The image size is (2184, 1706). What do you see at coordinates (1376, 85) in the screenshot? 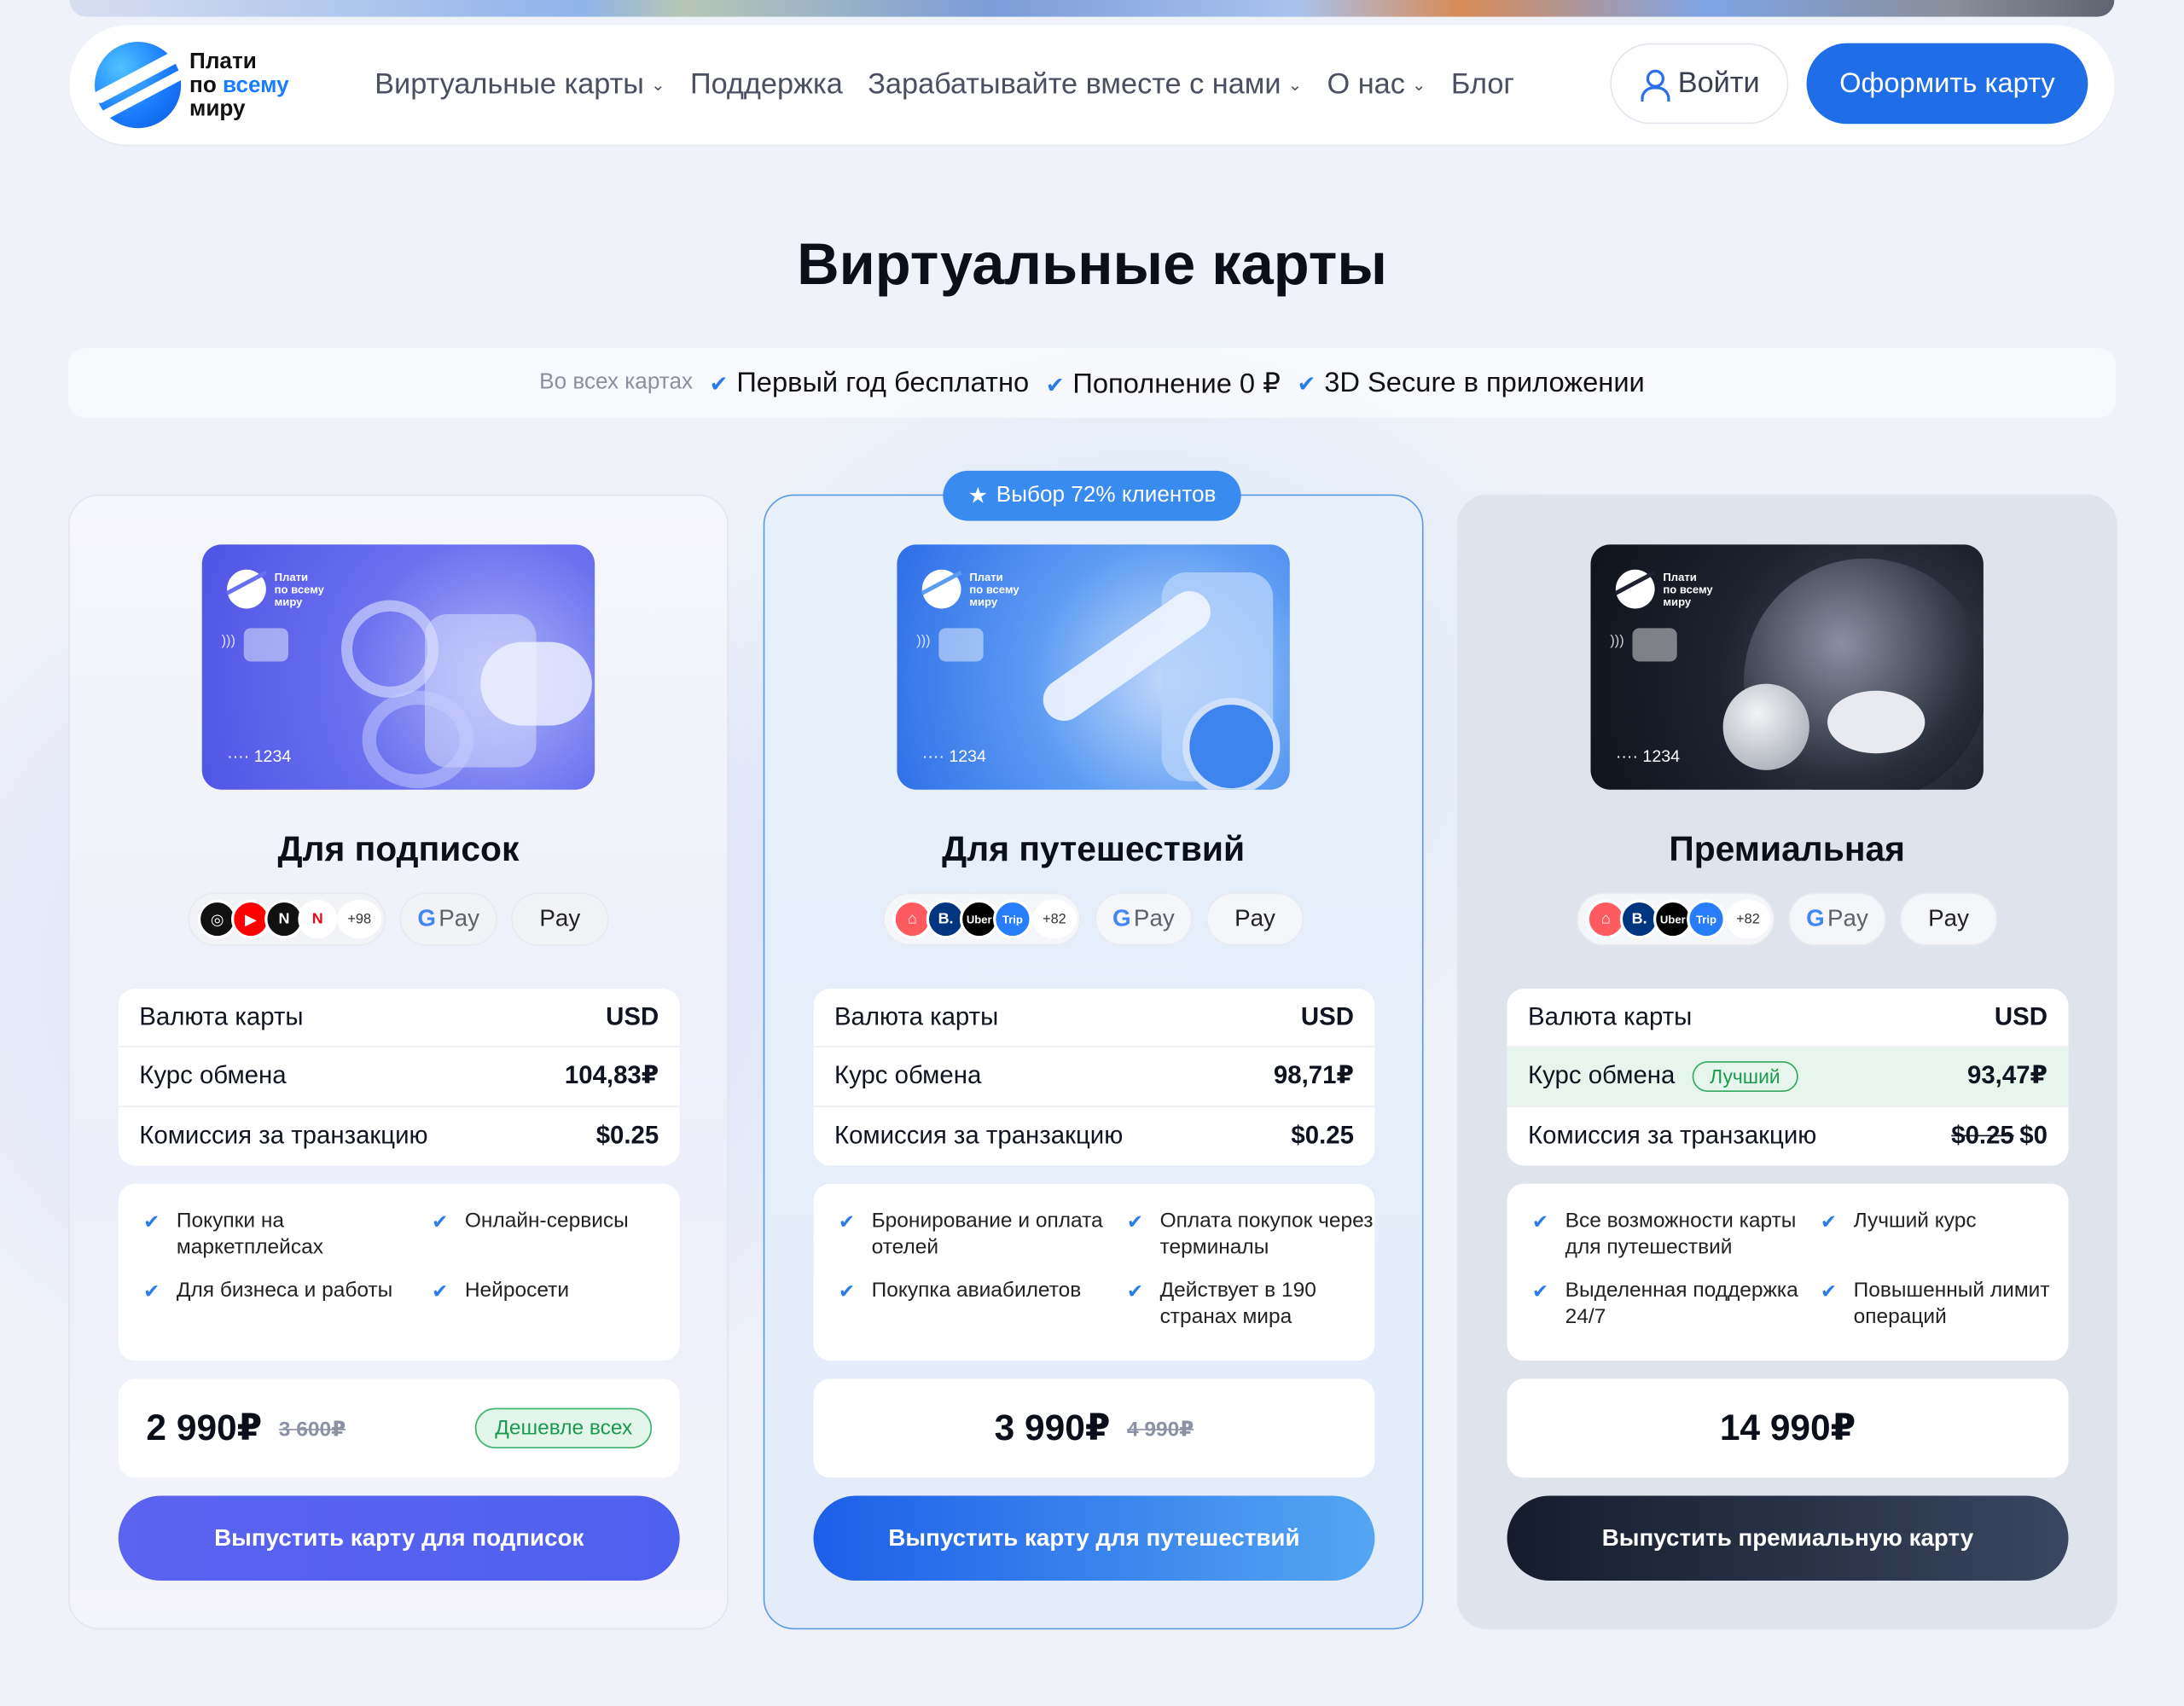
I see `nav-item-about: О нас ⌄` at bounding box center [1376, 85].